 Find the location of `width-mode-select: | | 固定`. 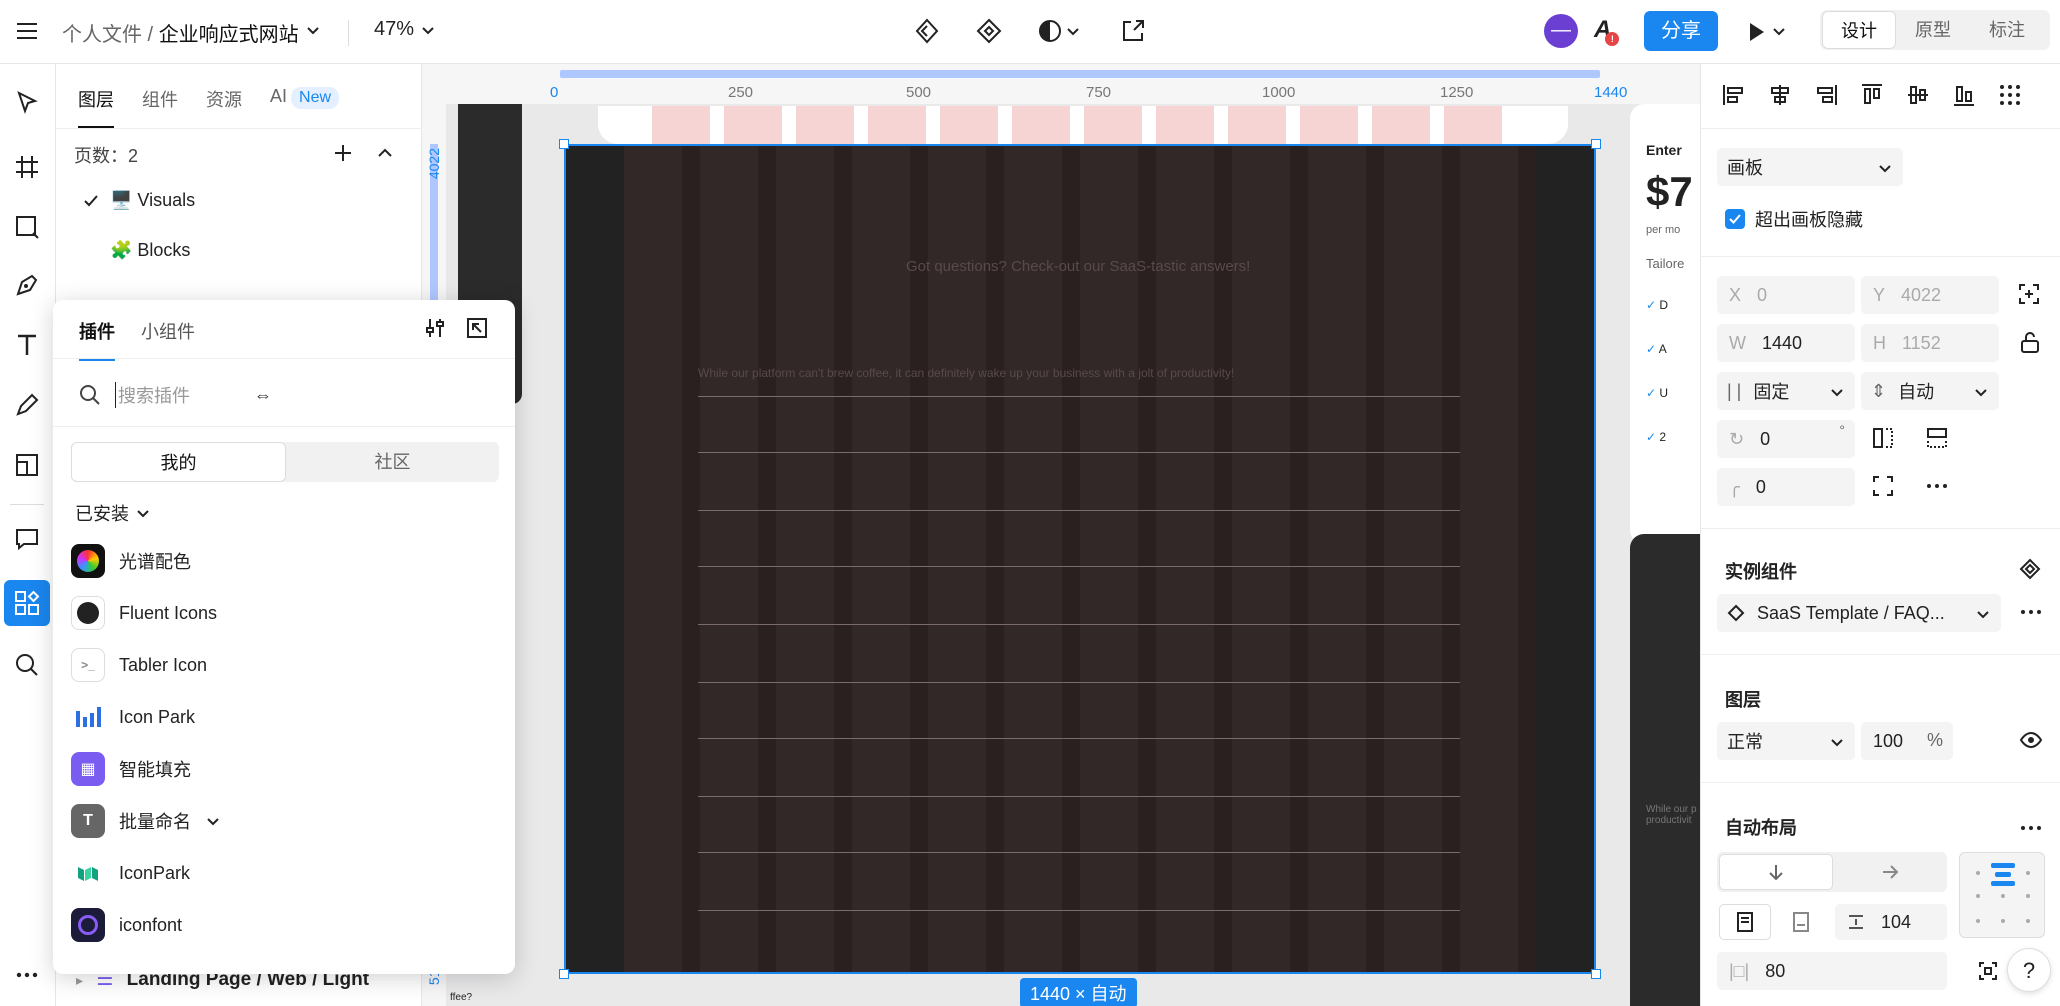

width-mode-select: | | 固定 is located at coordinates (1786, 391).